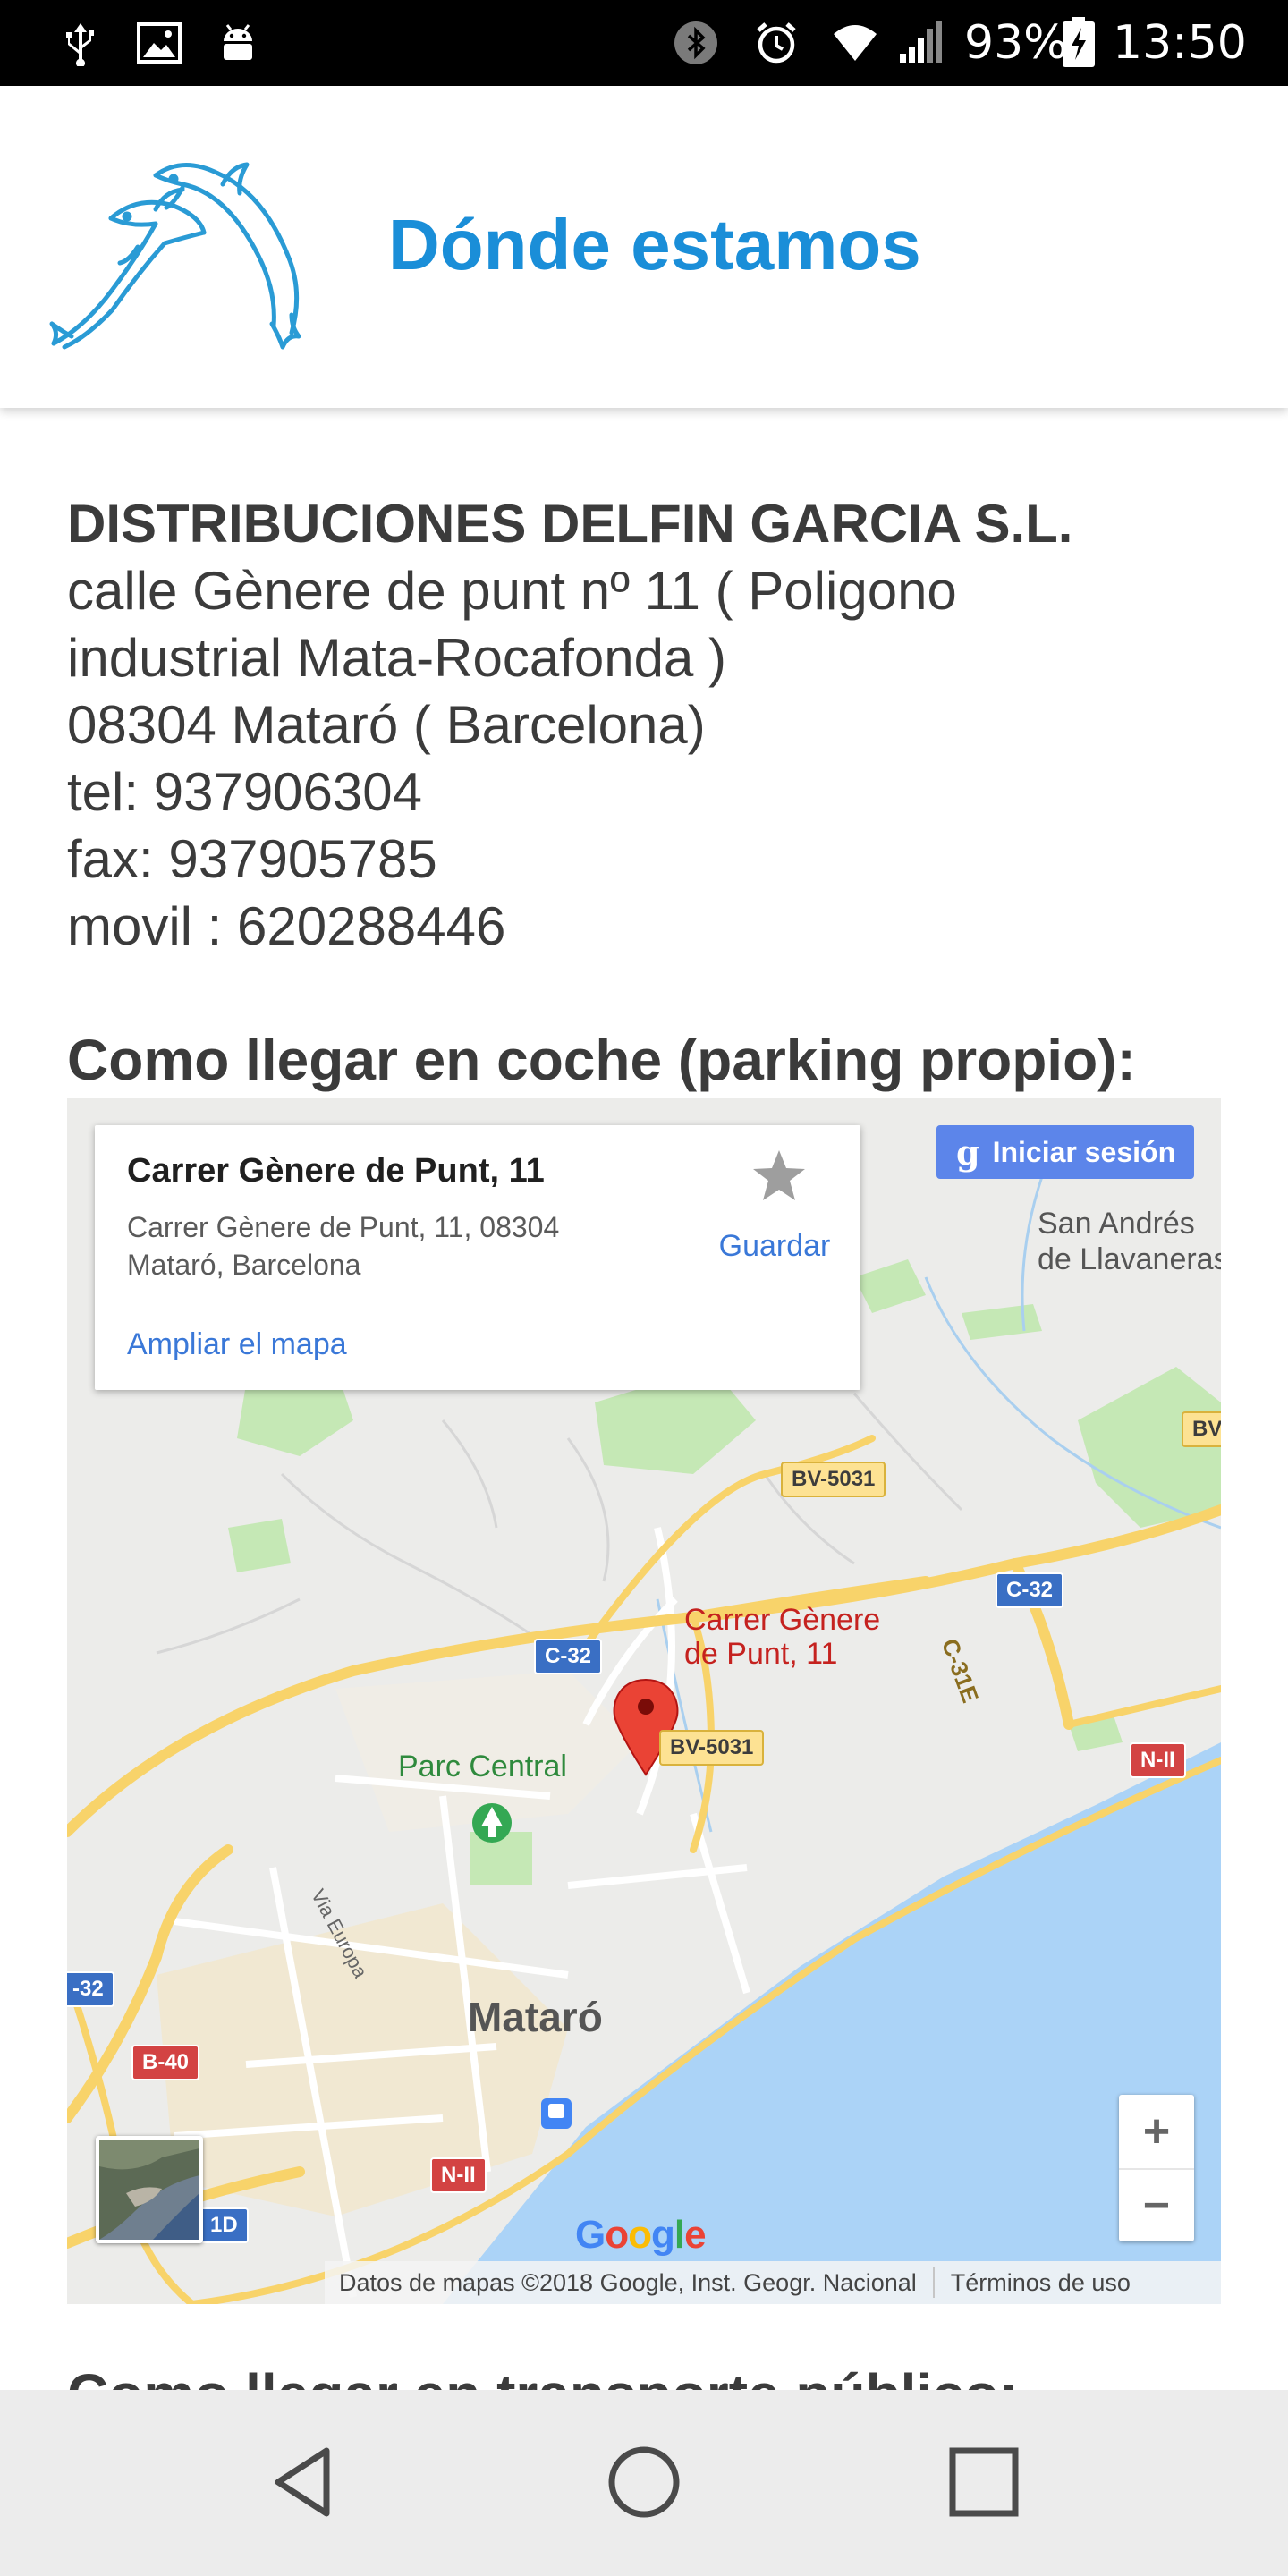 The image size is (1288, 2576). What do you see at coordinates (238, 43) in the screenshot?
I see `android-icon` at bounding box center [238, 43].